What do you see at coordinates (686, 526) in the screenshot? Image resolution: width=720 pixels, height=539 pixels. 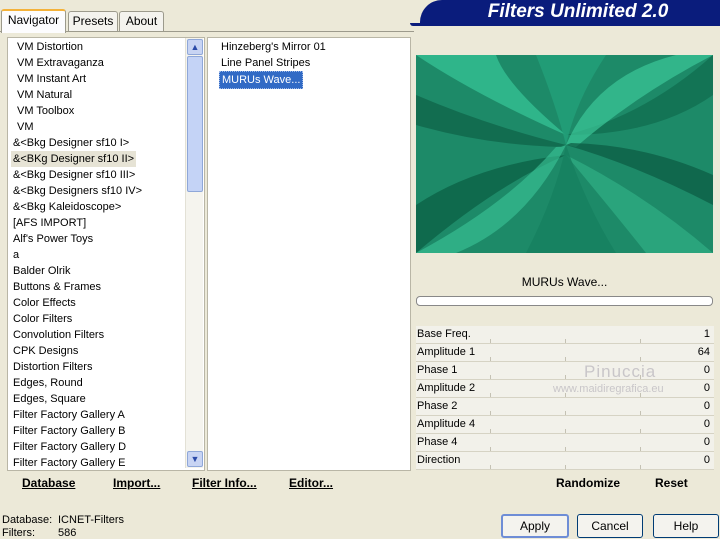 I see `help-button: Help` at bounding box center [686, 526].